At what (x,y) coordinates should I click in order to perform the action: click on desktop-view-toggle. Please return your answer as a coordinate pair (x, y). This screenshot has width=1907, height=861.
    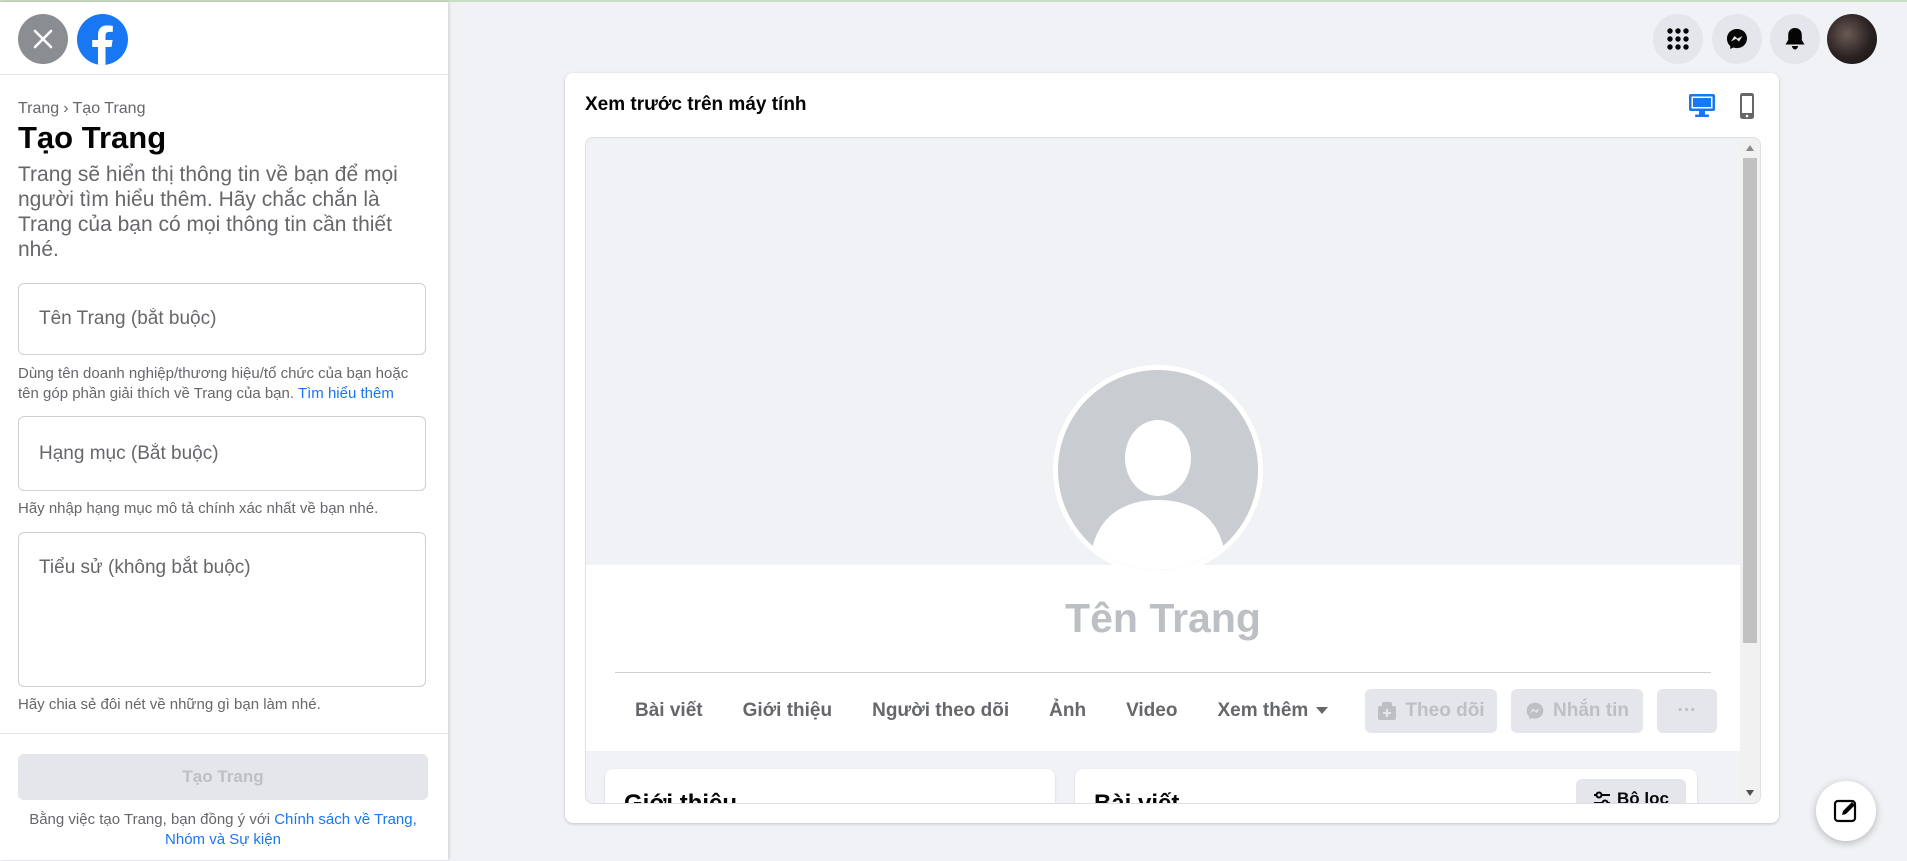
    Looking at the image, I should click on (1703, 106).